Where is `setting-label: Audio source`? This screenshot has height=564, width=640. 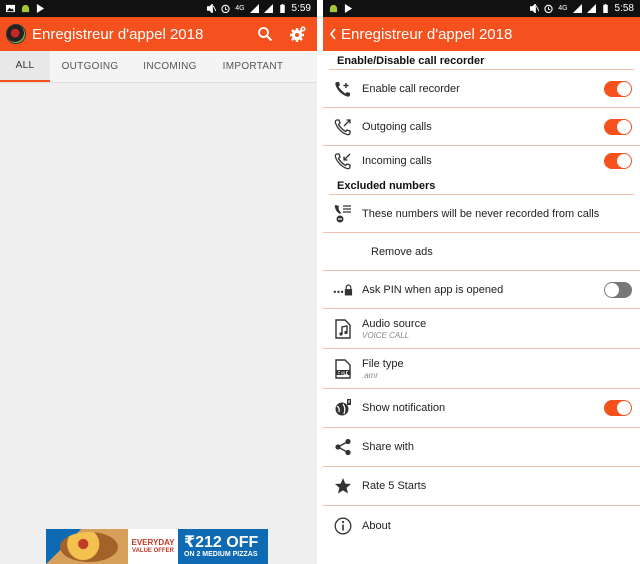 setting-label: Audio source is located at coordinates (394, 323).